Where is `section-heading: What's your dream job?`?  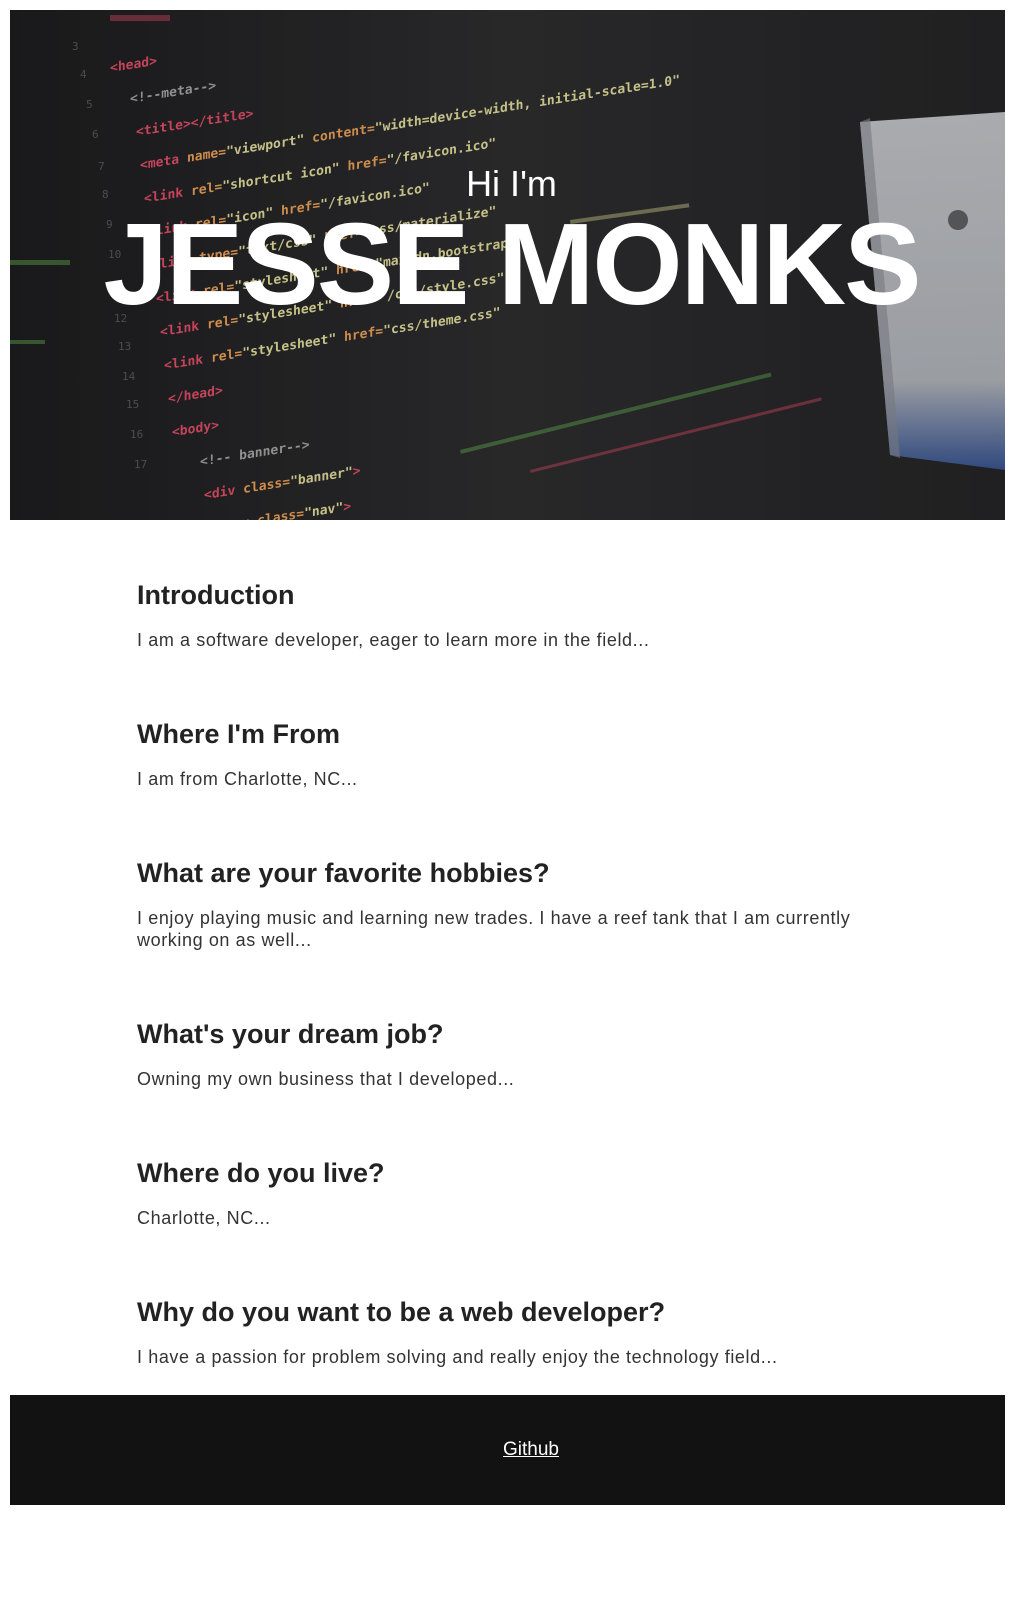 section-heading: What's your dream job? is located at coordinates (290, 1034).